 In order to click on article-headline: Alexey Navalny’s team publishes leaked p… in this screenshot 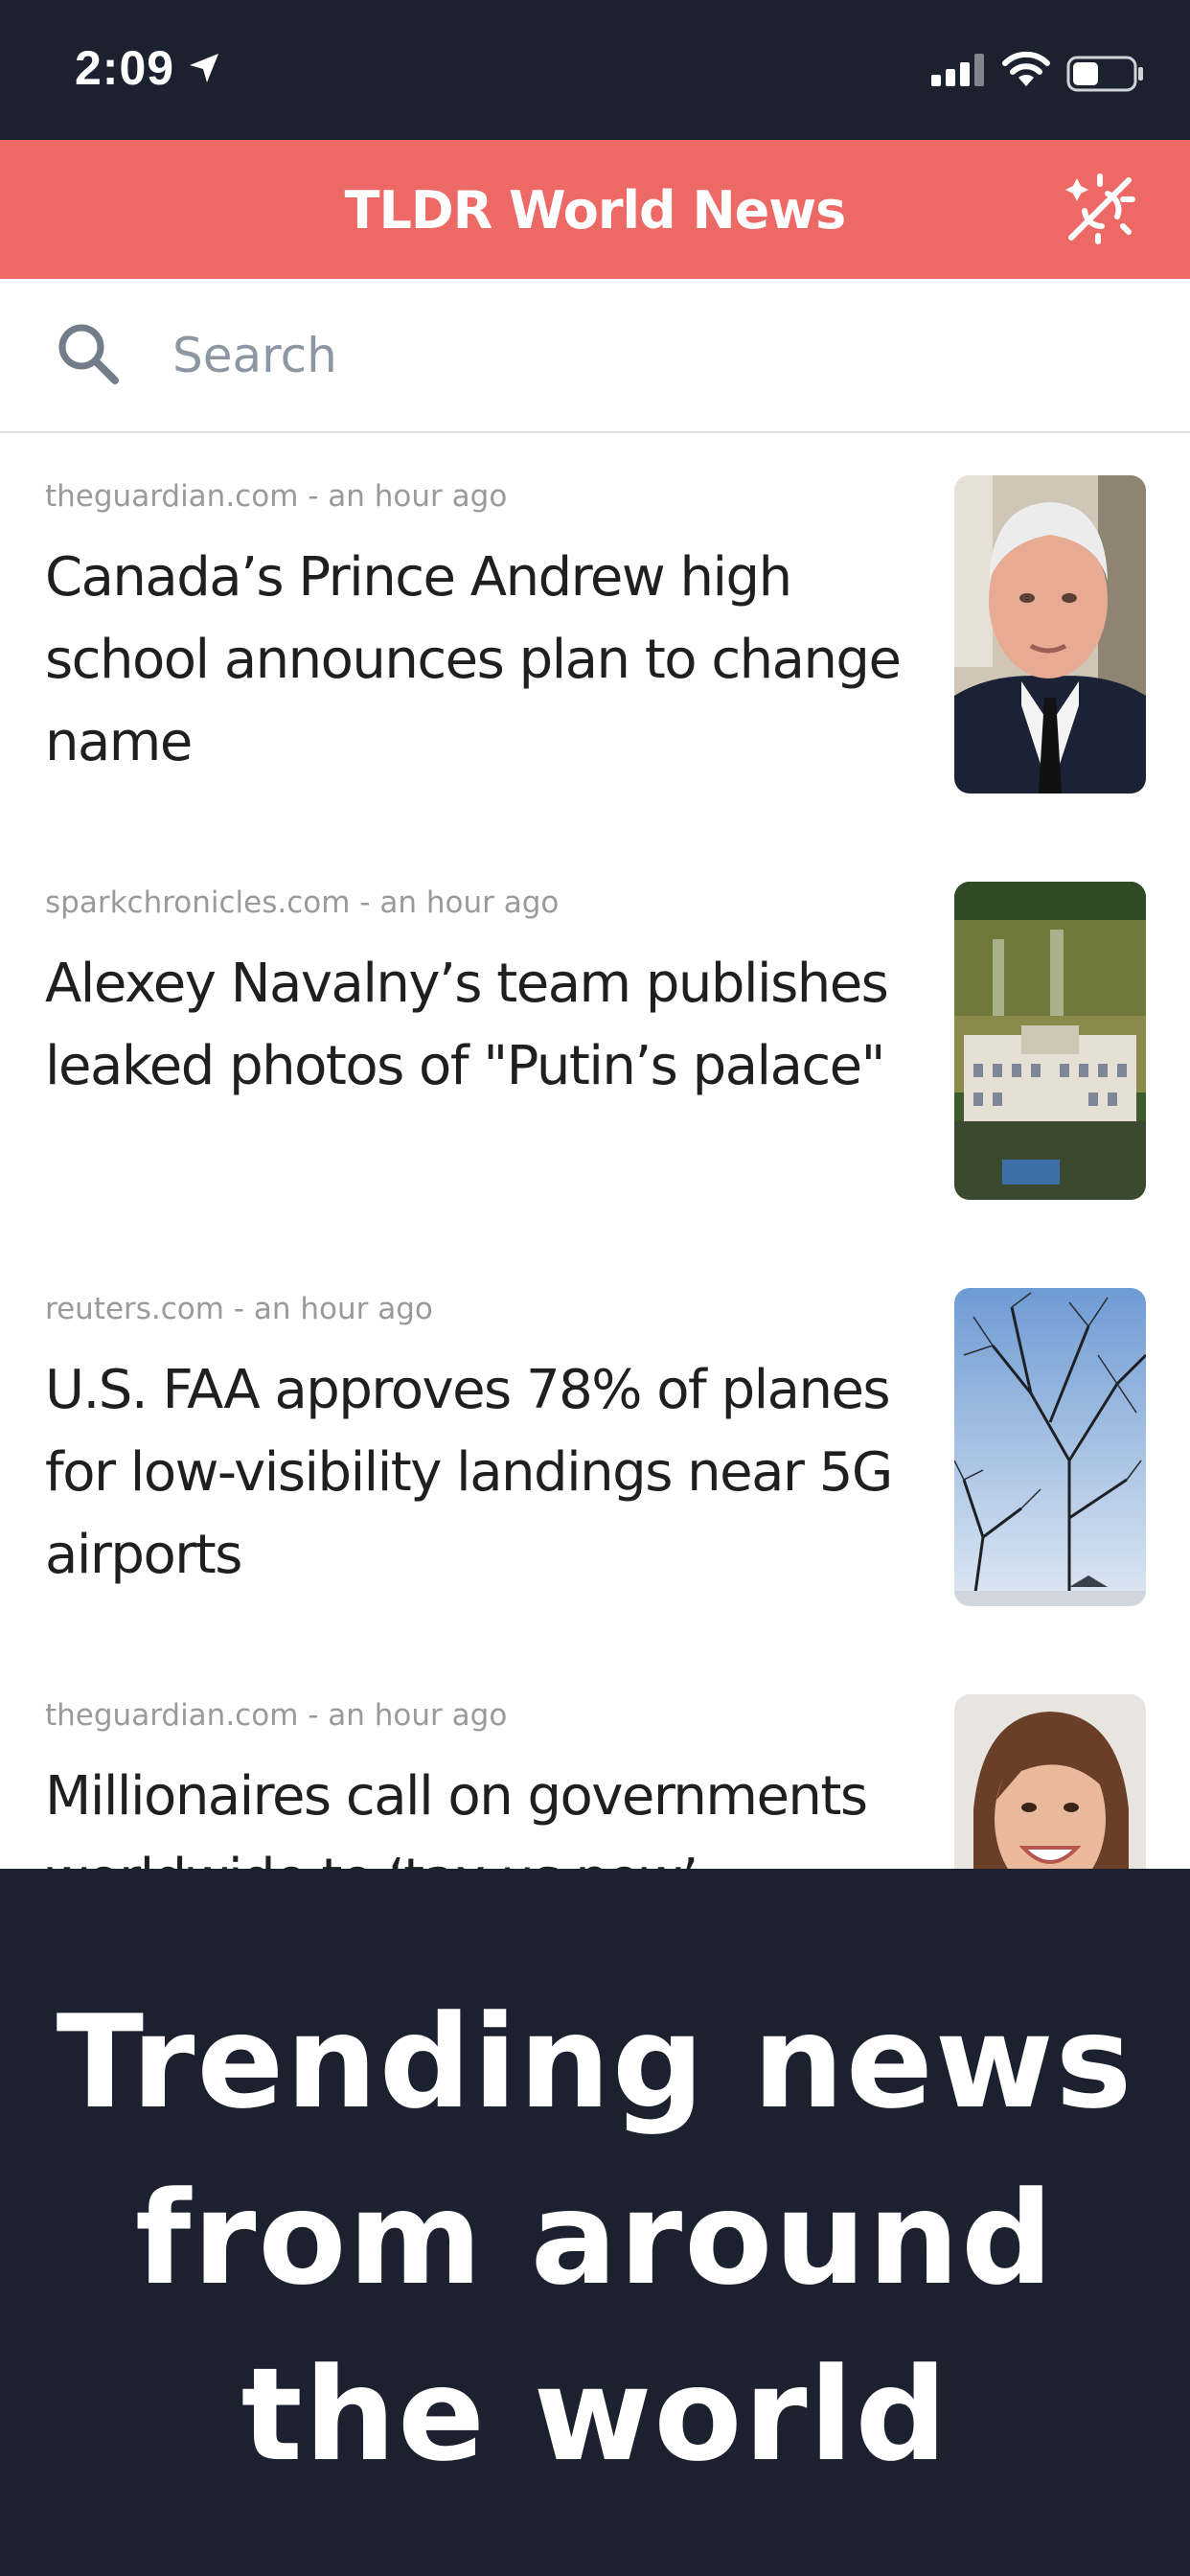, I will do `click(476, 1025)`.